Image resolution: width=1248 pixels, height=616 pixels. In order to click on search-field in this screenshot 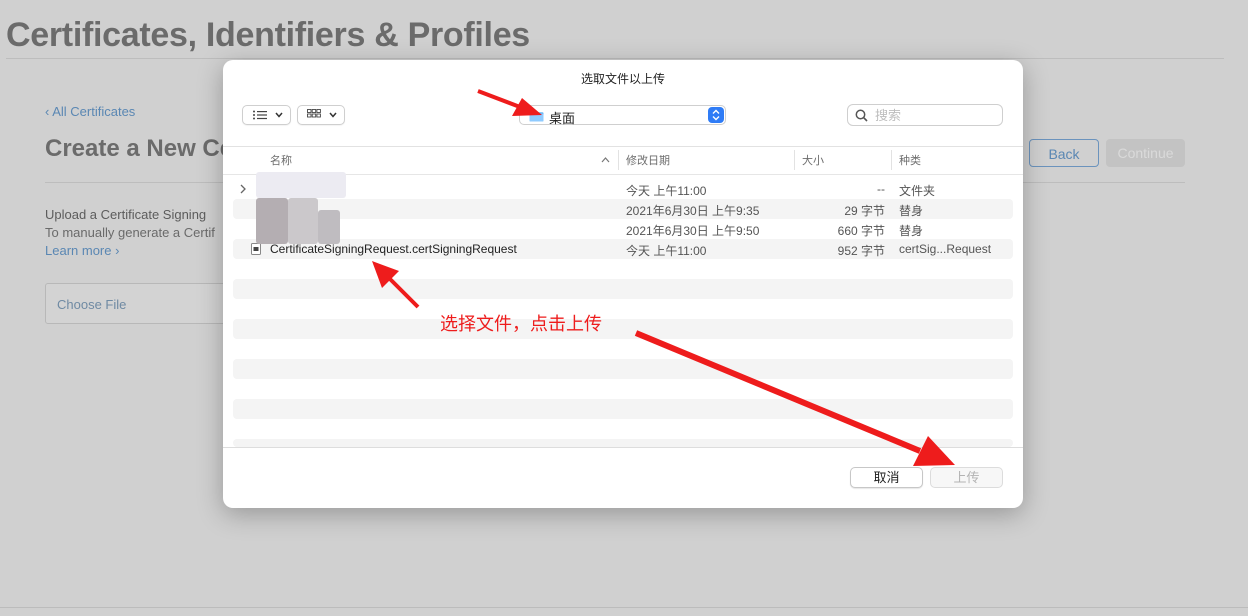, I will do `click(925, 115)`.